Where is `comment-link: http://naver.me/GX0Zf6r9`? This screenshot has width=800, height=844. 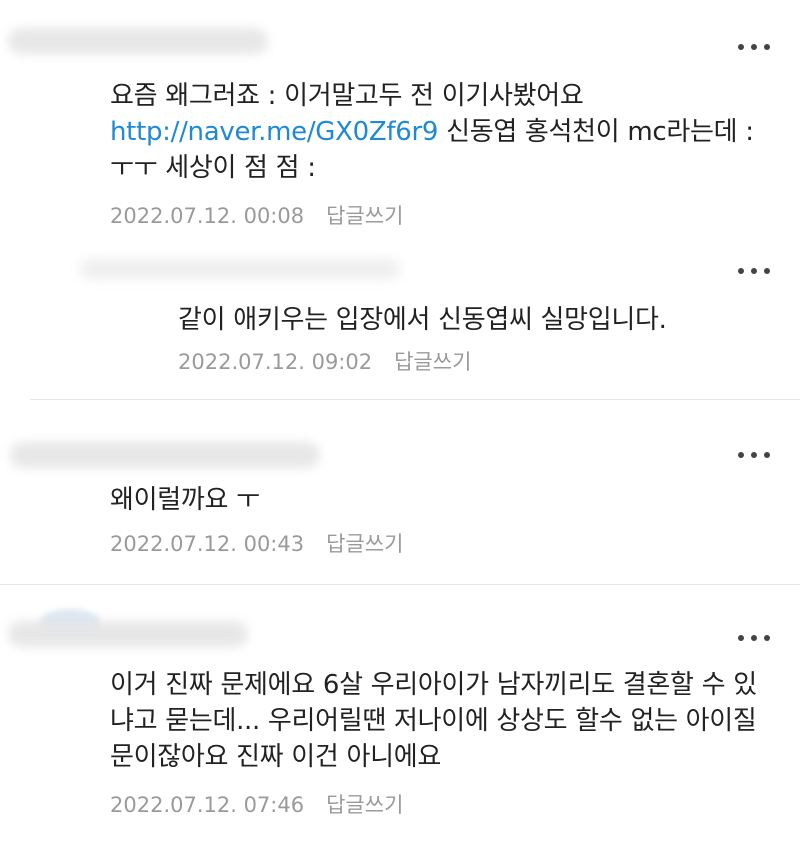
comment-link: http://naver.me/GX0Zf6r9 is located at coordinates (274, 132).